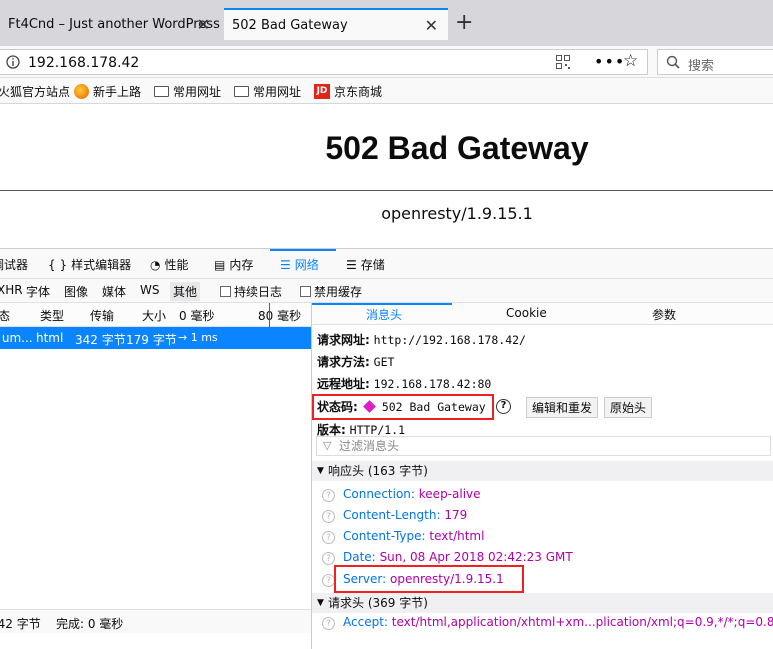 The image size is (773, 649). I want to click on request-size: 179 字节, so click(151, 340).